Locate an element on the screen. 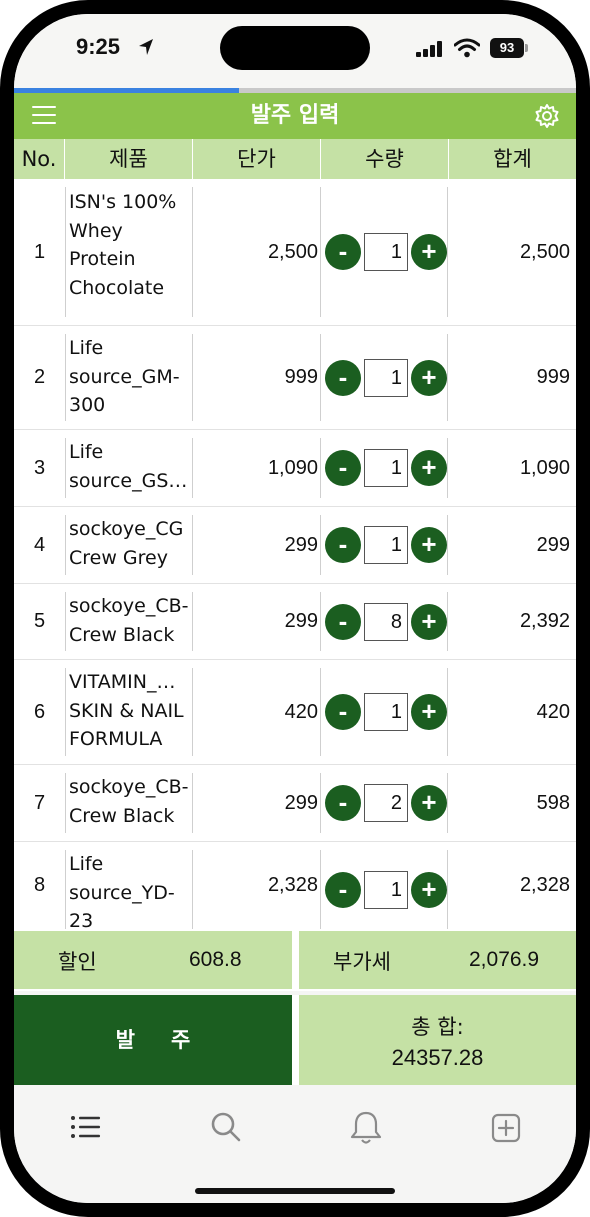 The height and width of the screenshot is (1217, 590). product-name: sockoye_CG Crew Grey is located at coordinates (129, 545).